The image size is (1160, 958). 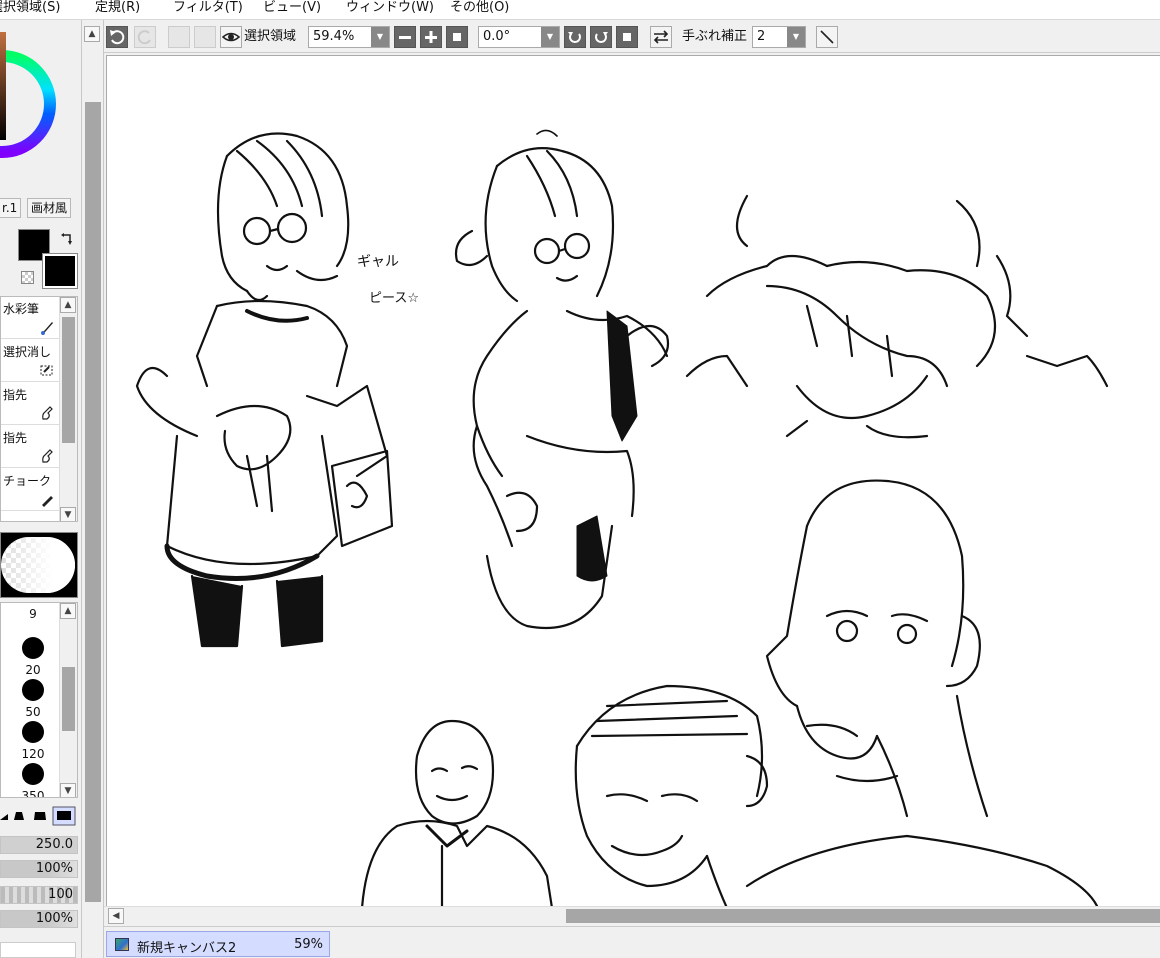 I want to click on rotate-cw-icon, so click(x=601, y=37).